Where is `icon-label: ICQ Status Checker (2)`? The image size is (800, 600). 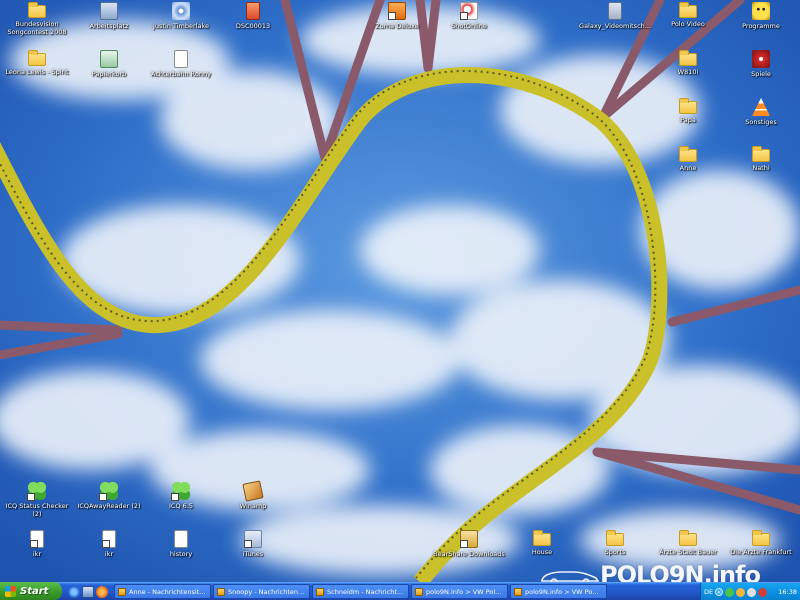 icon-label: ICQ Status Checker (2) is located at coordinates (37, 510).